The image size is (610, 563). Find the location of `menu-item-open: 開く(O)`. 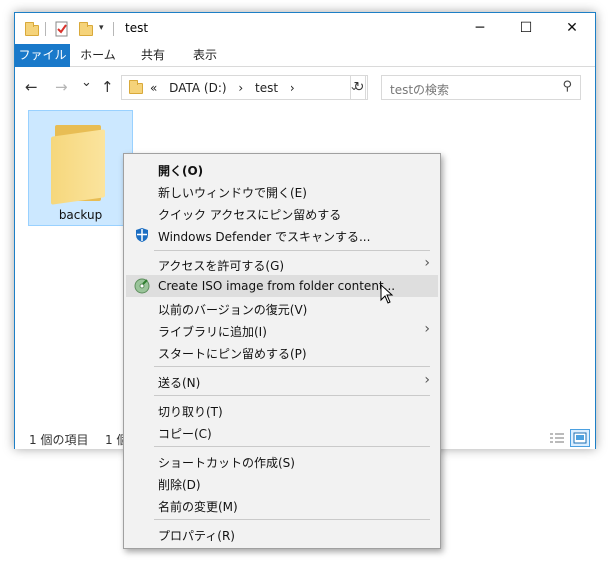

menu-item-open: 開く(O) is located at coordinates (282, 169).